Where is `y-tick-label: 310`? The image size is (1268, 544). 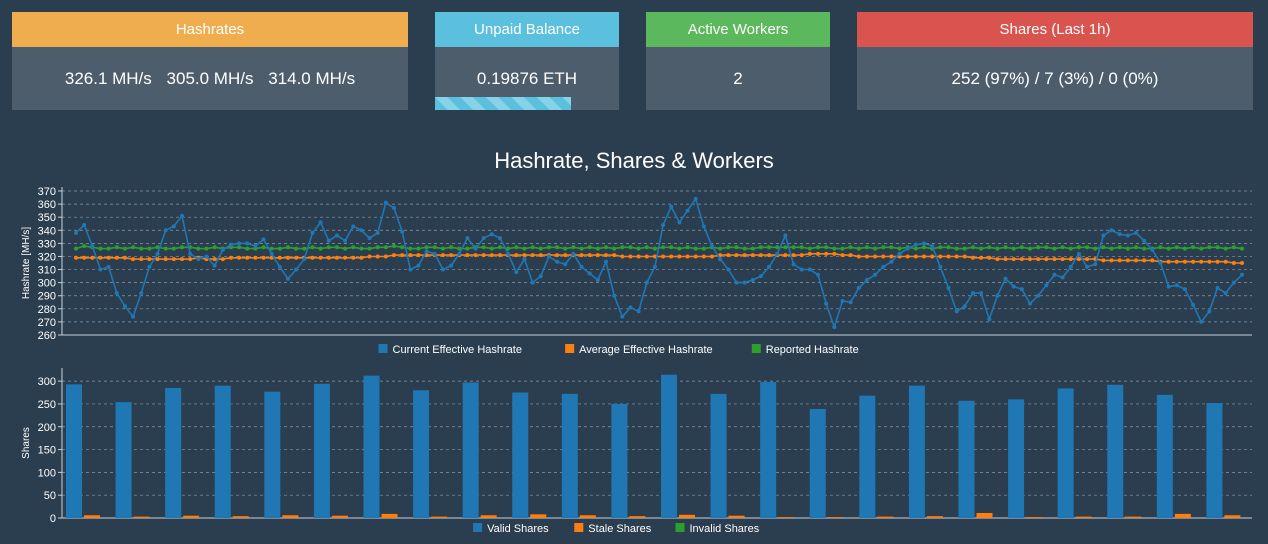 y-tick-label: 310 is located at coordinates (47, 271).